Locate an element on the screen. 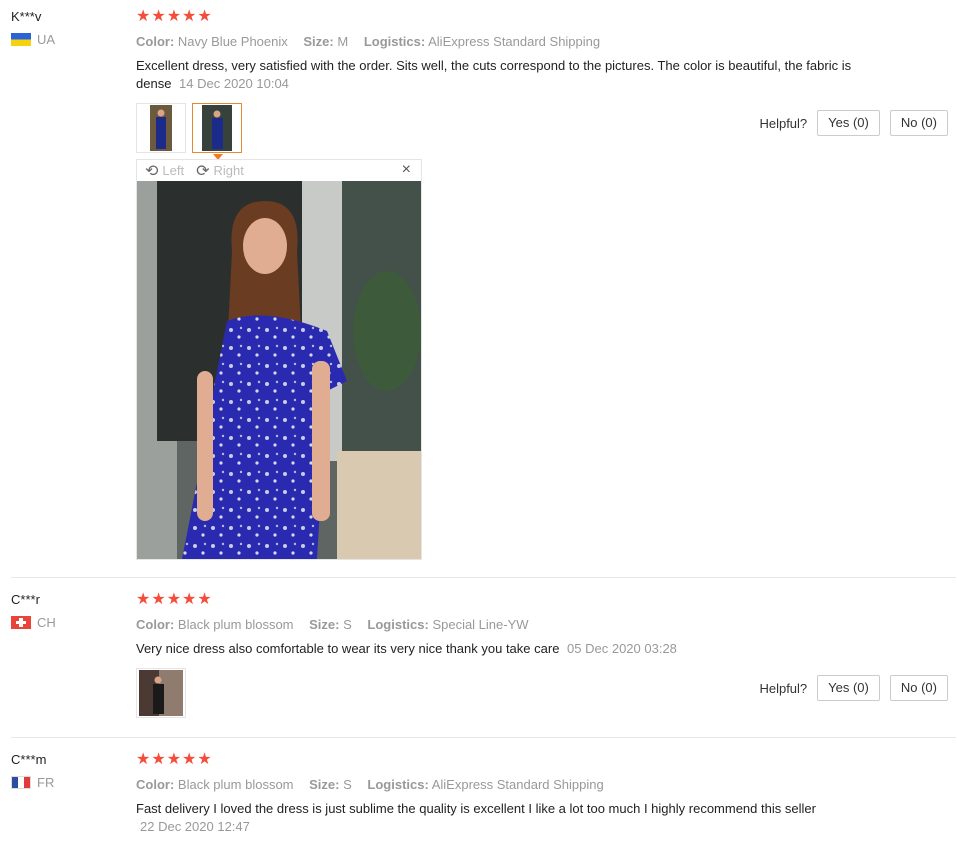 The height and width of the screenshot is (846, 957). color-value: Navy Blue Phoenix is located at coordinates (232, 41).